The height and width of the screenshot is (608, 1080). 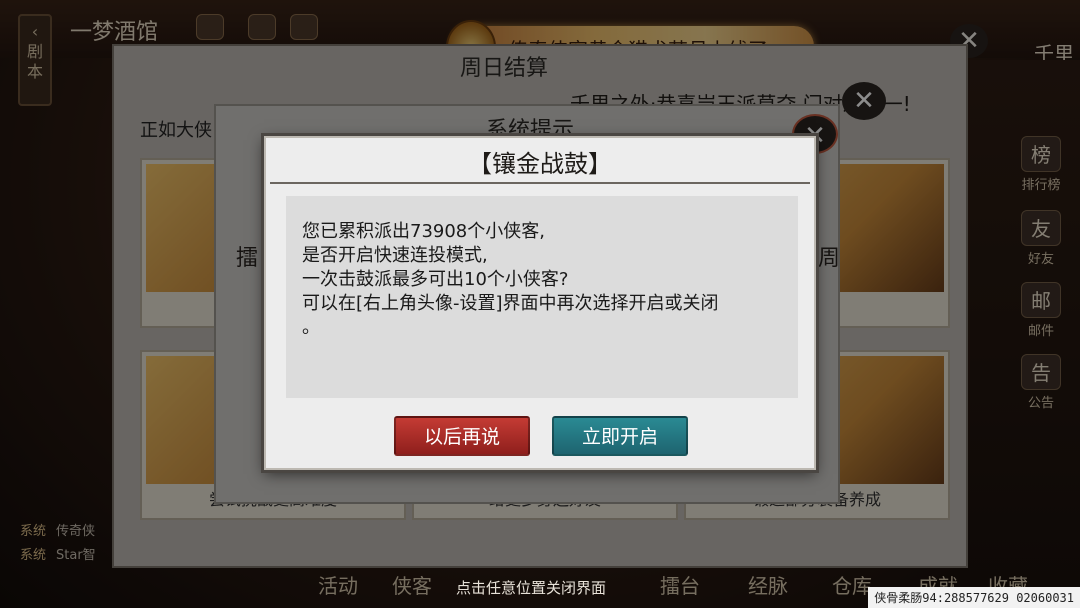 What do you see at coordinates (540, 164) in the screenshot?
I see `modal-title: 【镶金战鼓】` at bounding box center [540, 164].